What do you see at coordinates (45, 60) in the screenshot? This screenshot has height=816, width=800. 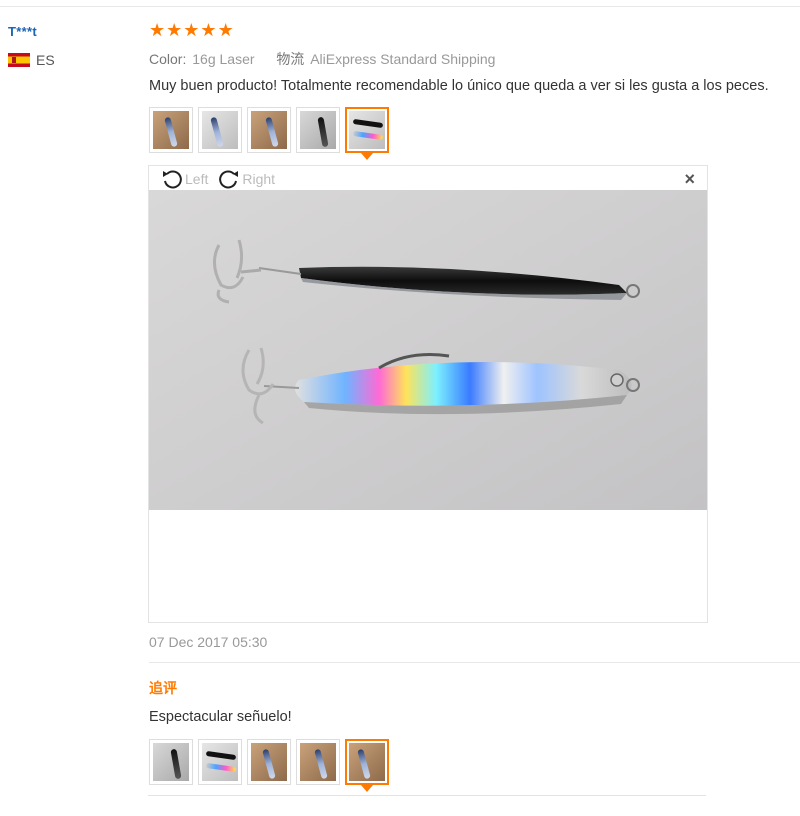 I see `country-code: ES` at bounding box center [45, 60].